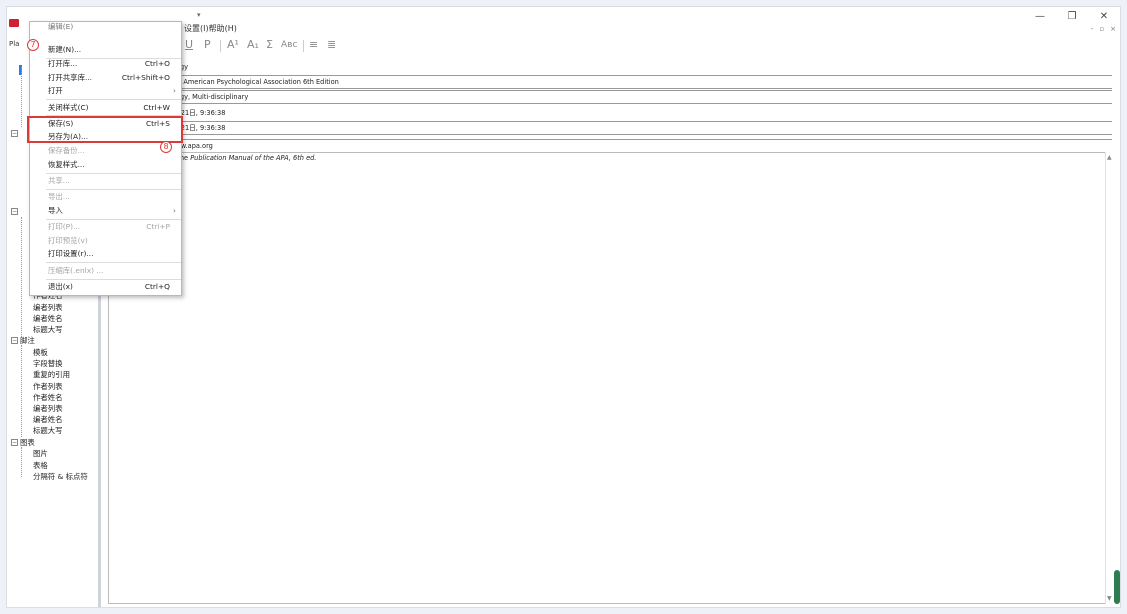 The width and height of the screenshot is (1127, 614). I want to click on tree-section-footnotes: 脚注, so click(27, 340).